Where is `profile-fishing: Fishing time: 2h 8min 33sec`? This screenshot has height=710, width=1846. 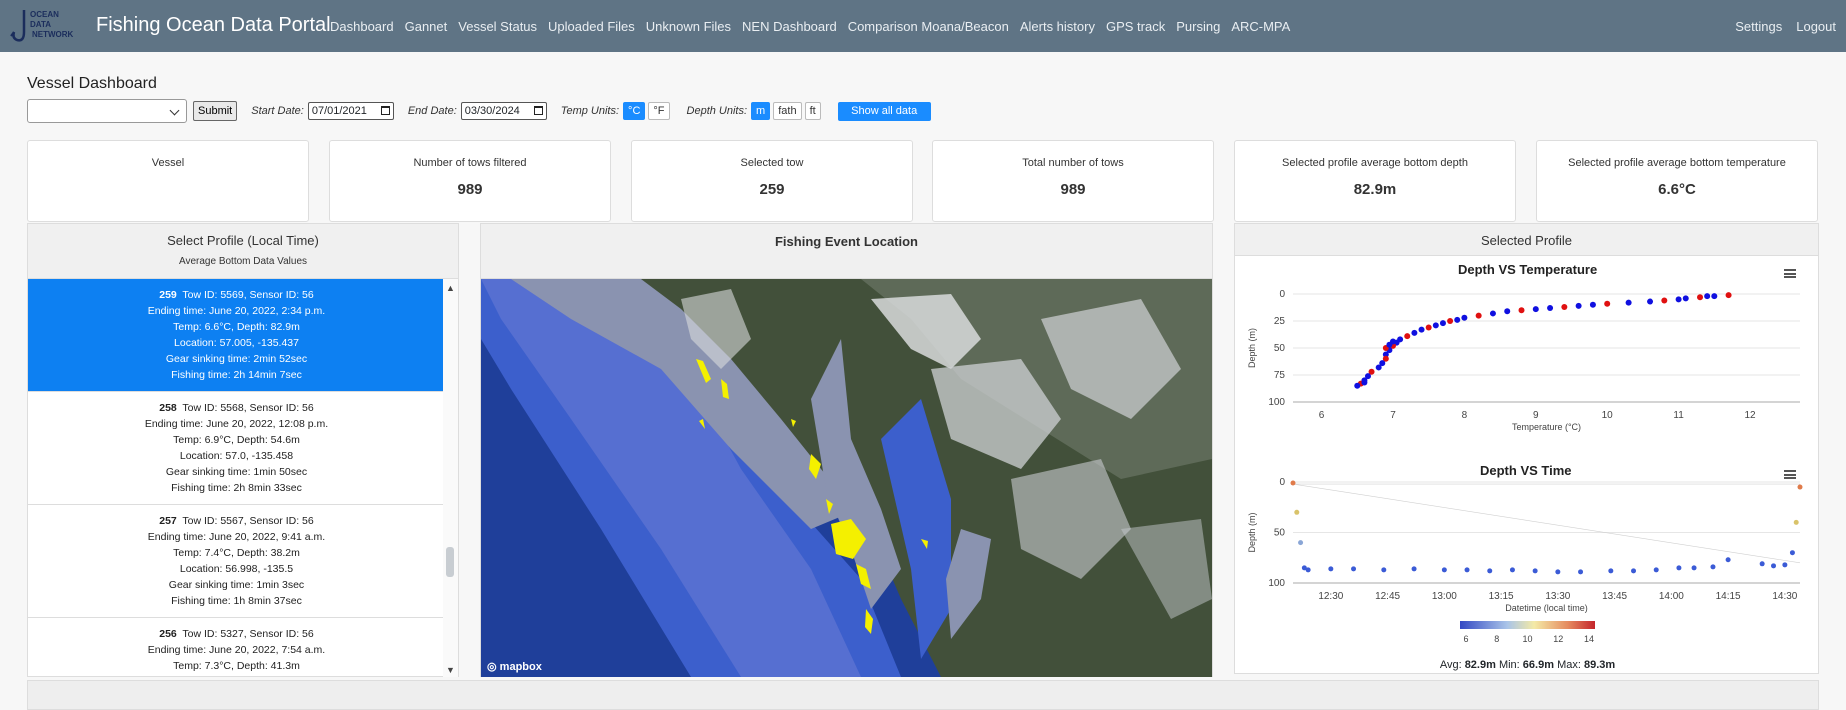
profile-fishing: Fishing time: 2h 8min 33sec is located at coordinates (236, 488).